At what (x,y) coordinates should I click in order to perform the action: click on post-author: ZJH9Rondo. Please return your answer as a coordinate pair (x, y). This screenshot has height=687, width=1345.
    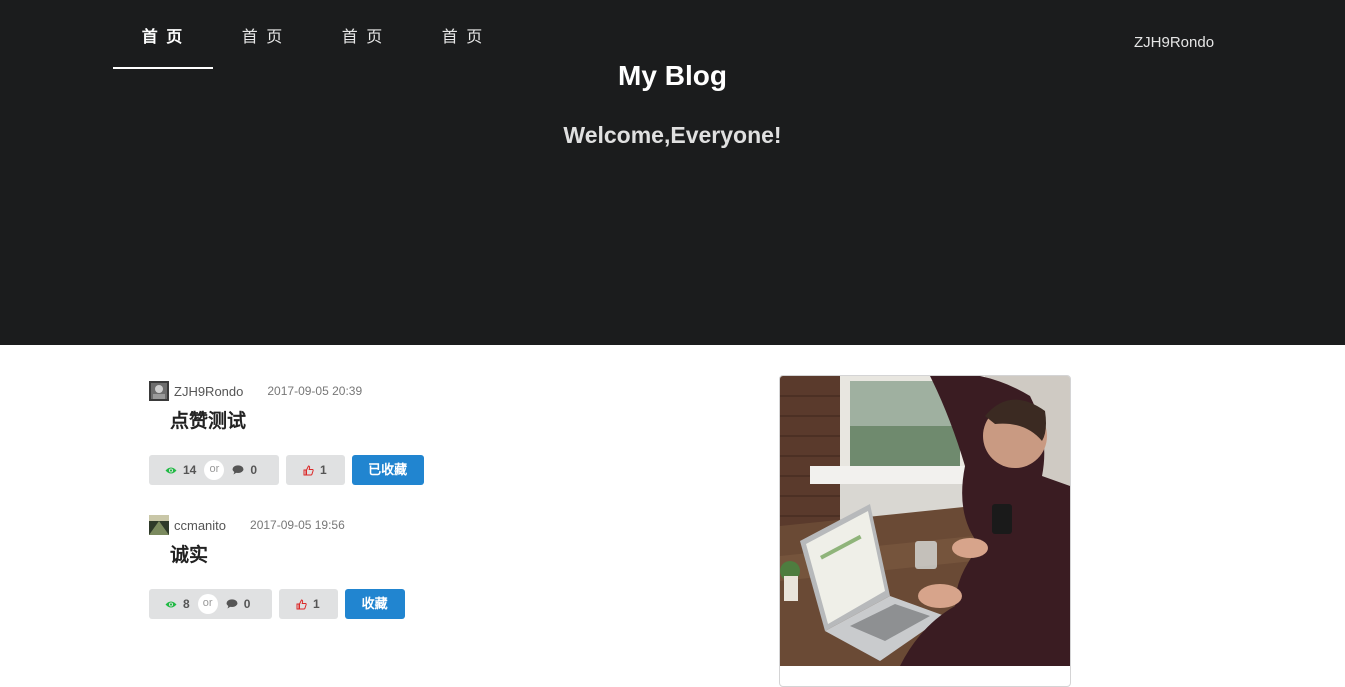
    Looking at the image, I should click on (208, 391).